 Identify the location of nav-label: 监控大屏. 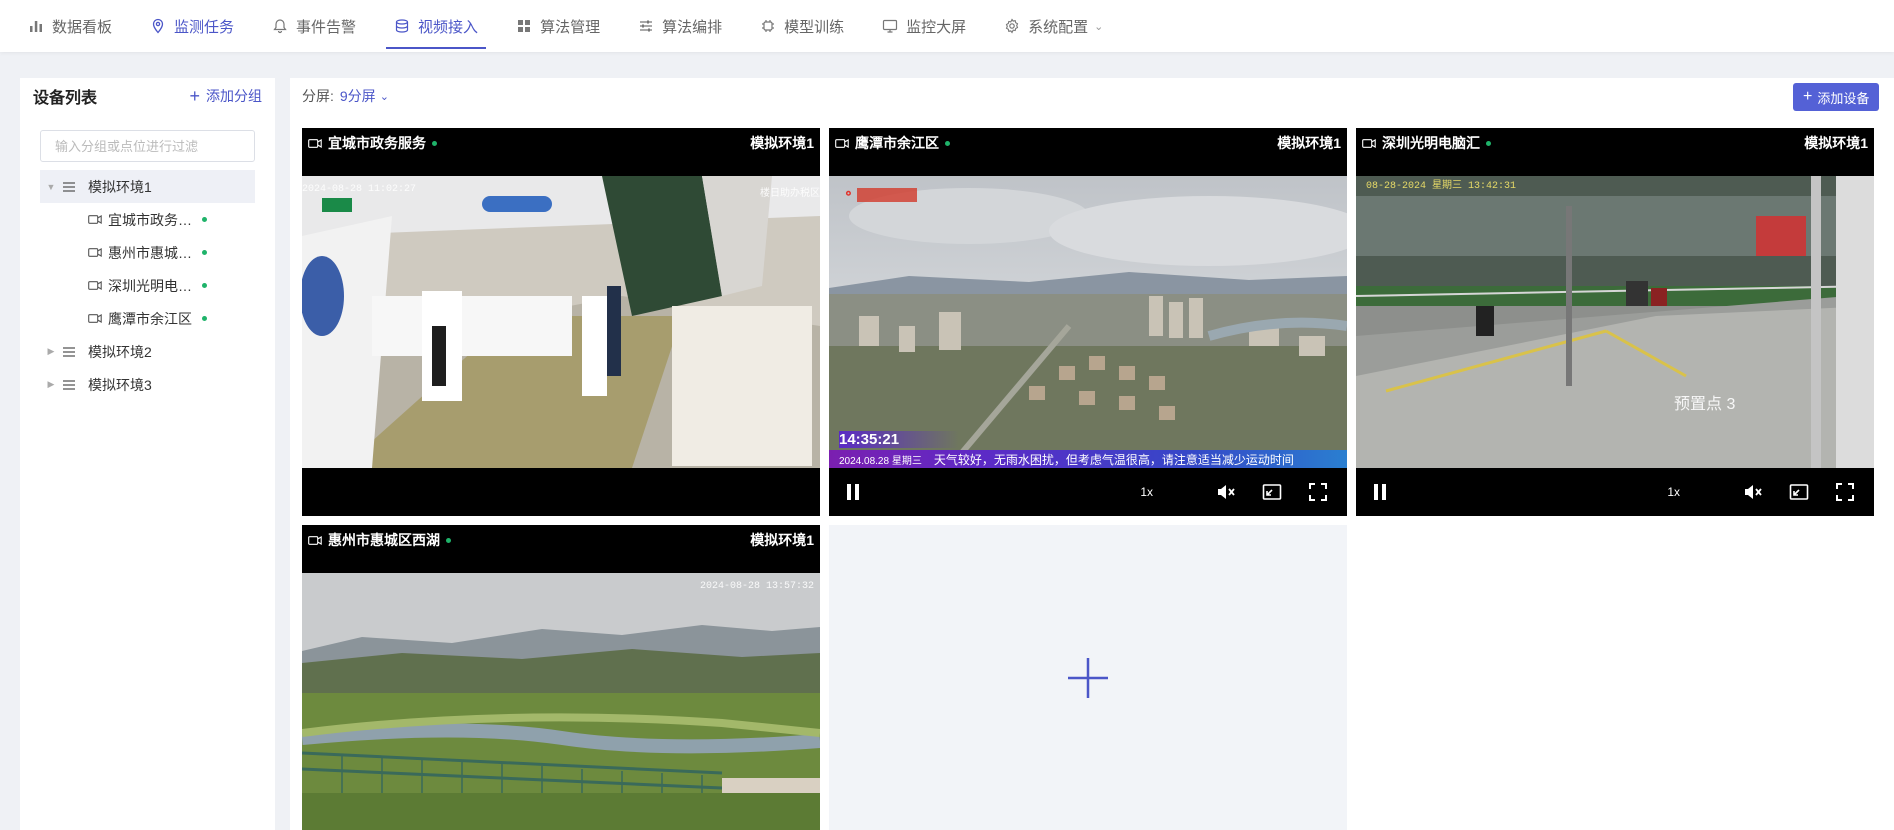
(936, 27).